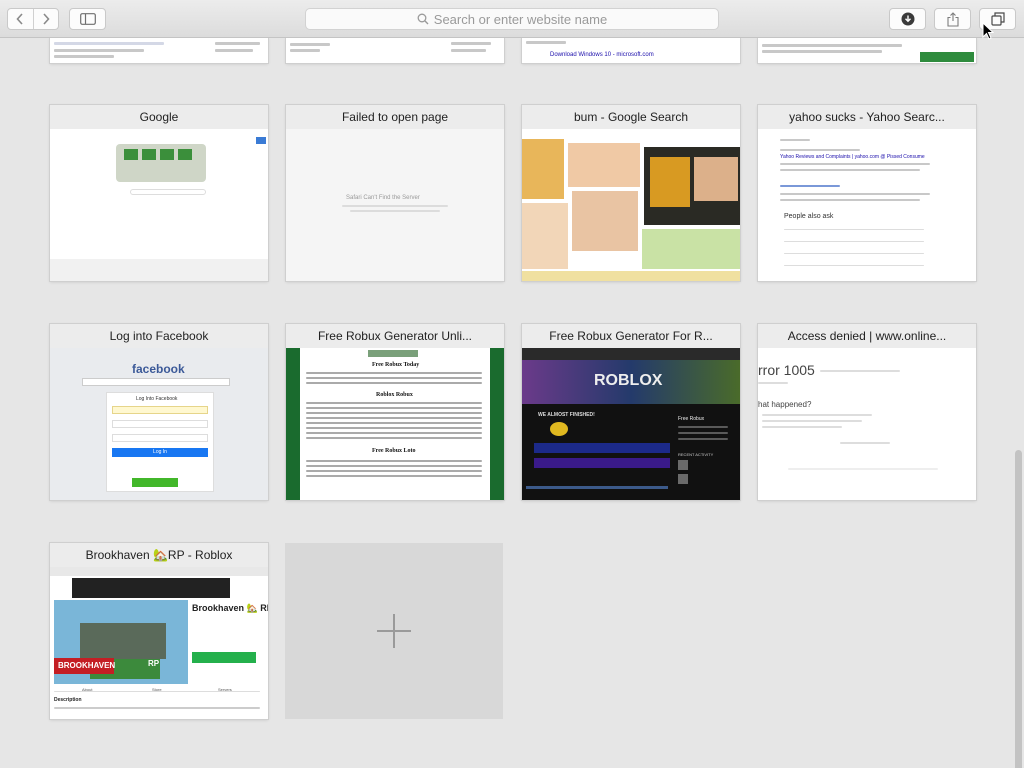 The height and width of the screenshot is (768, 1024). I want to click on chevron-right-icon, so click(46, 19).